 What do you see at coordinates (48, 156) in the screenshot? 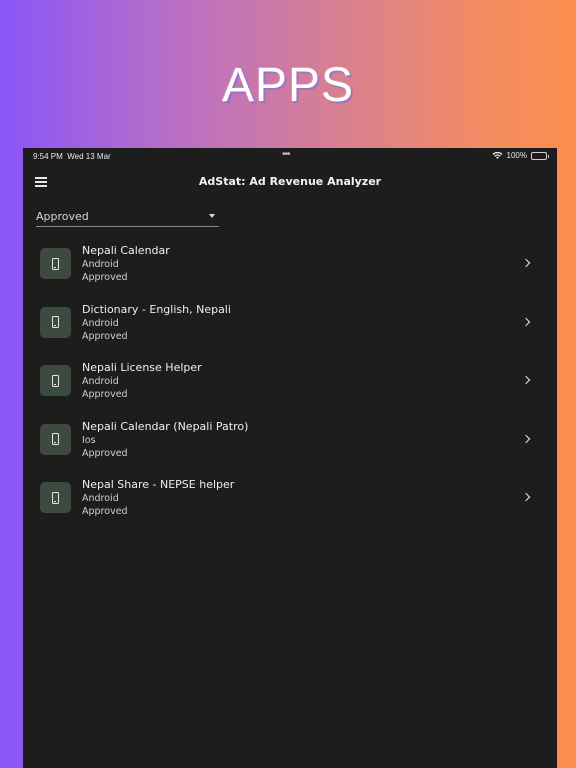
I see `status-time-value: 9:54 PM` at bounding box center [48, 156].